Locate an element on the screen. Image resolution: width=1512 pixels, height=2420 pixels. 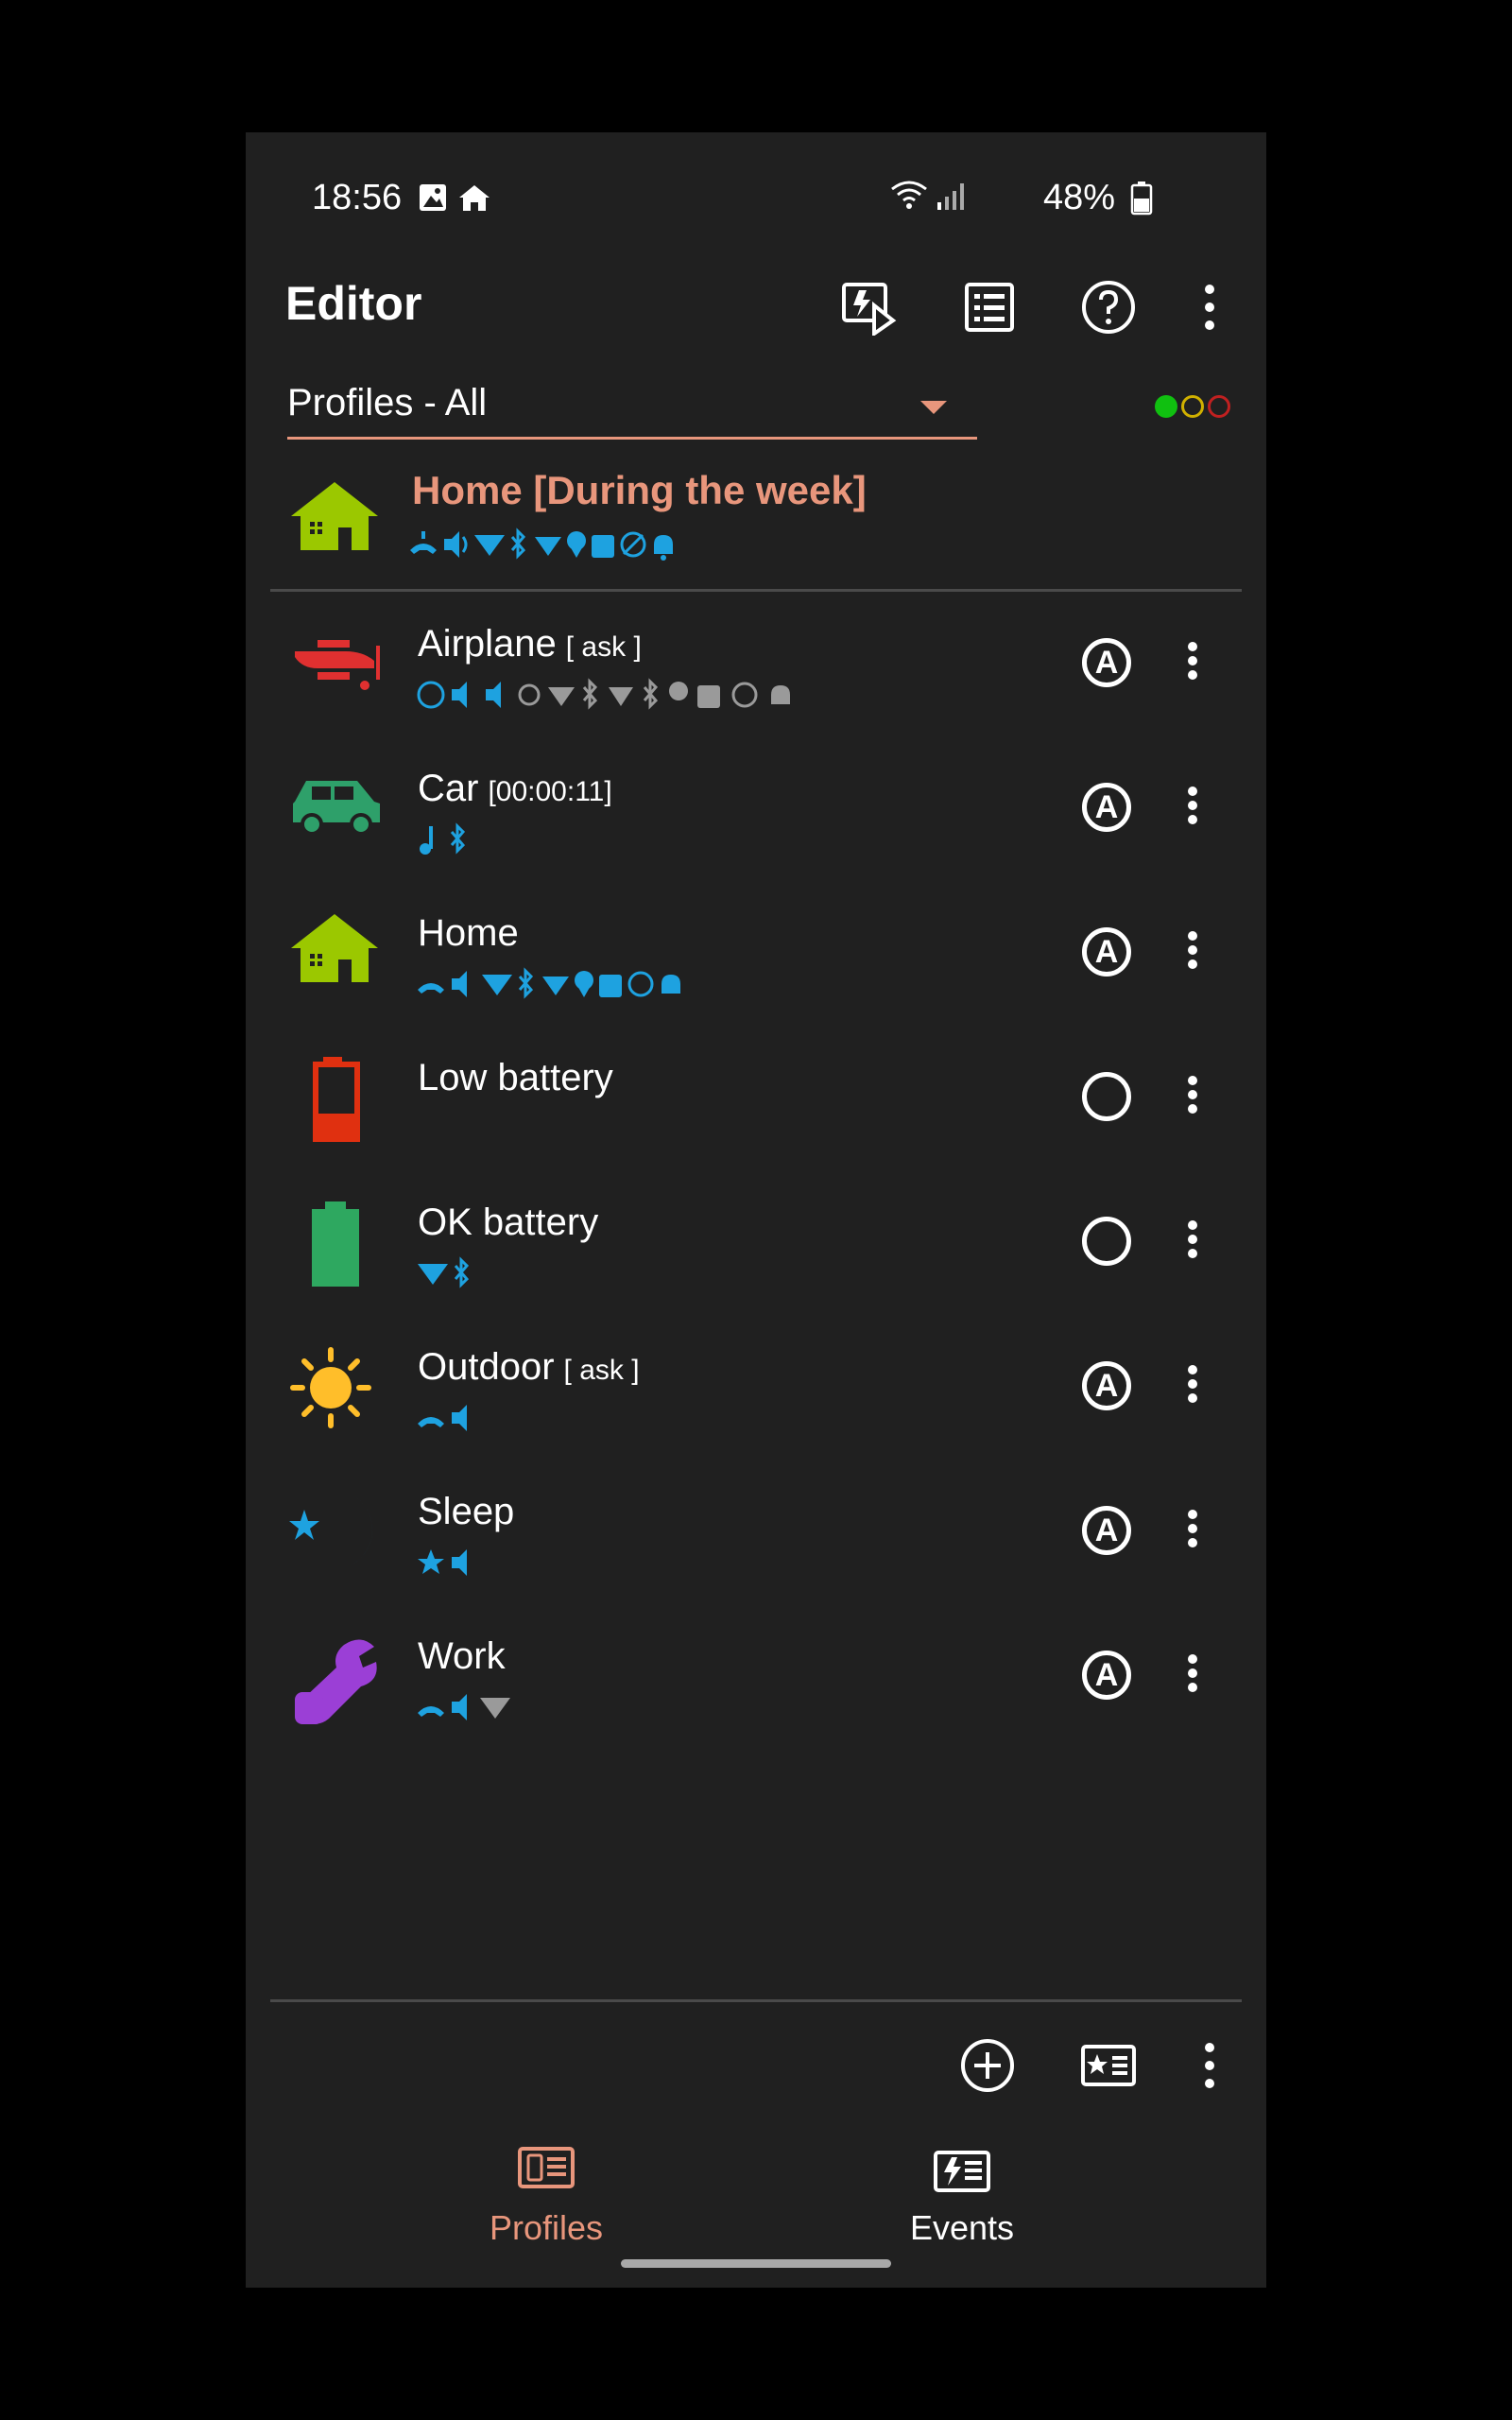
status-dot-red is located at coordinates (1219, 407).